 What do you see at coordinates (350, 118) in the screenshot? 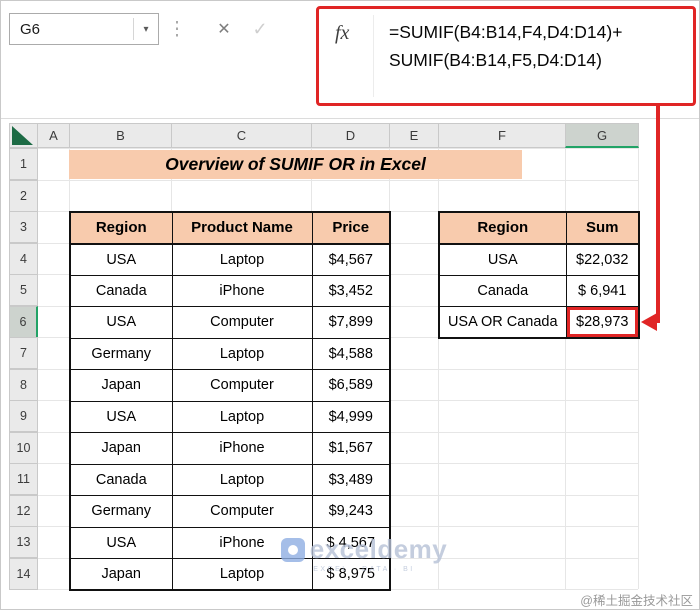
I see `toolbar-separator` at bounding box center [350, 118].